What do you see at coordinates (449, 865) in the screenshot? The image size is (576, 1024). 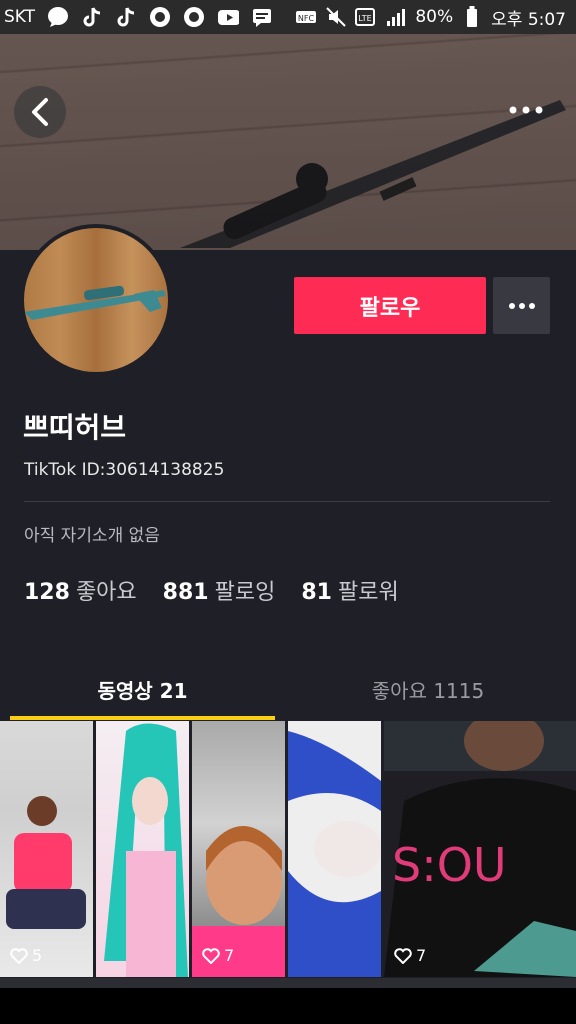 I see `svg-text: S:OU` at bounding box center [449, 865].